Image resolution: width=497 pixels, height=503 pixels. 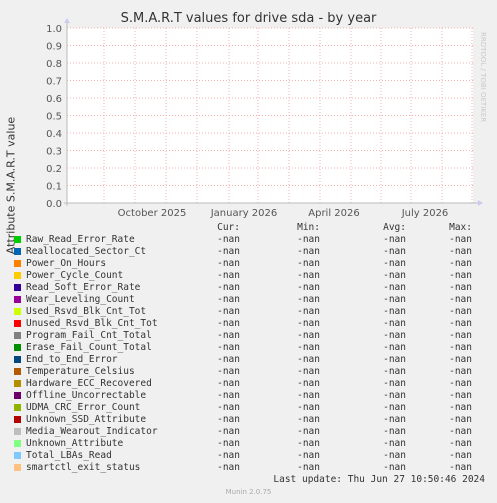 I want to click on y-tick-label: 0.3, so click(x=54, y=152).